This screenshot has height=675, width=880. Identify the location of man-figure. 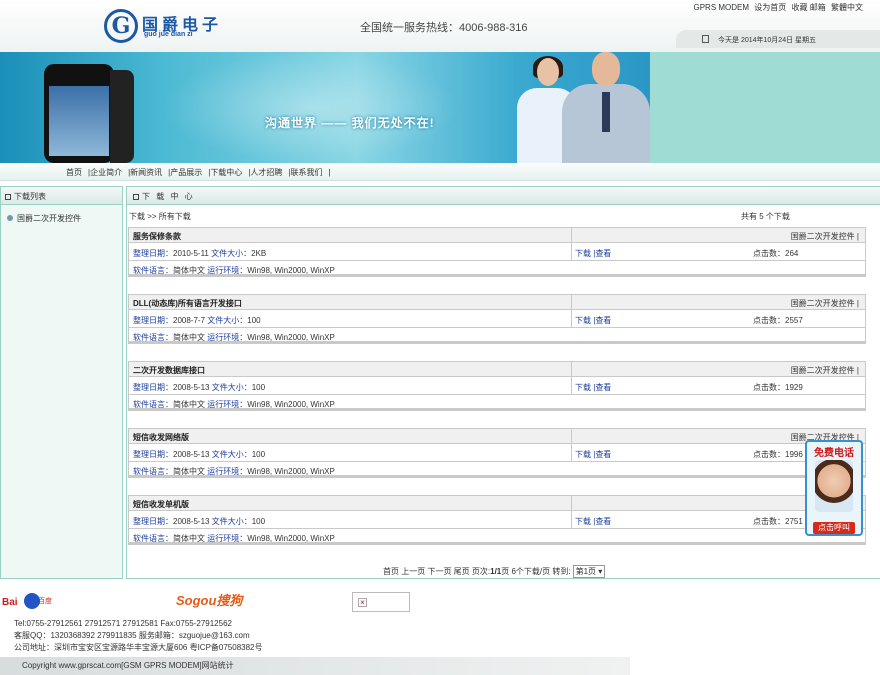
(606, 107).